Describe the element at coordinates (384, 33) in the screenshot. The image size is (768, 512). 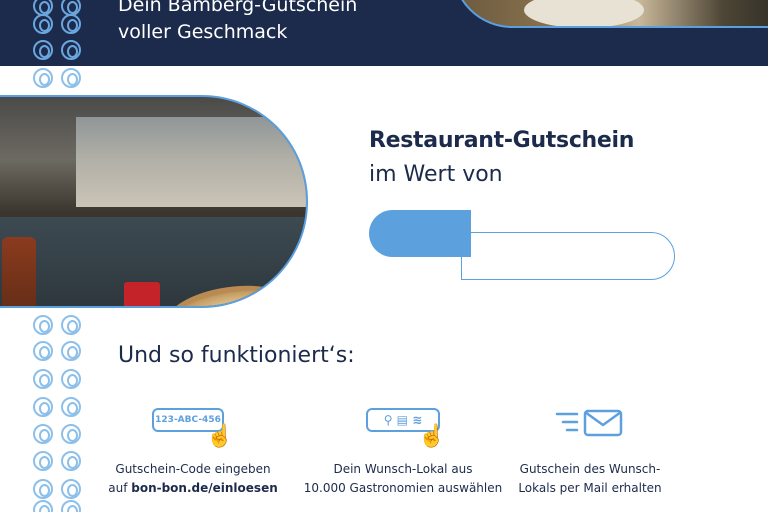
I see `header-banner: Dein Bamberg-Gutschein voller Geschmack` at that location.